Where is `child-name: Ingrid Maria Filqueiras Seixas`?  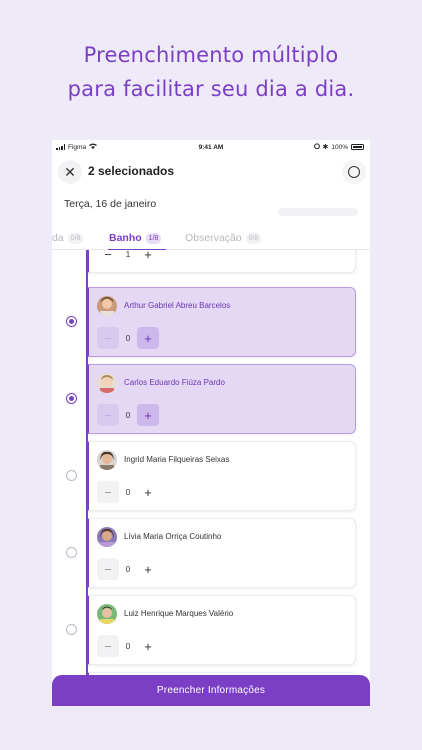
child-name: Ingrid Maria Filqueiras Seixas is located at coordinates (177, 459).